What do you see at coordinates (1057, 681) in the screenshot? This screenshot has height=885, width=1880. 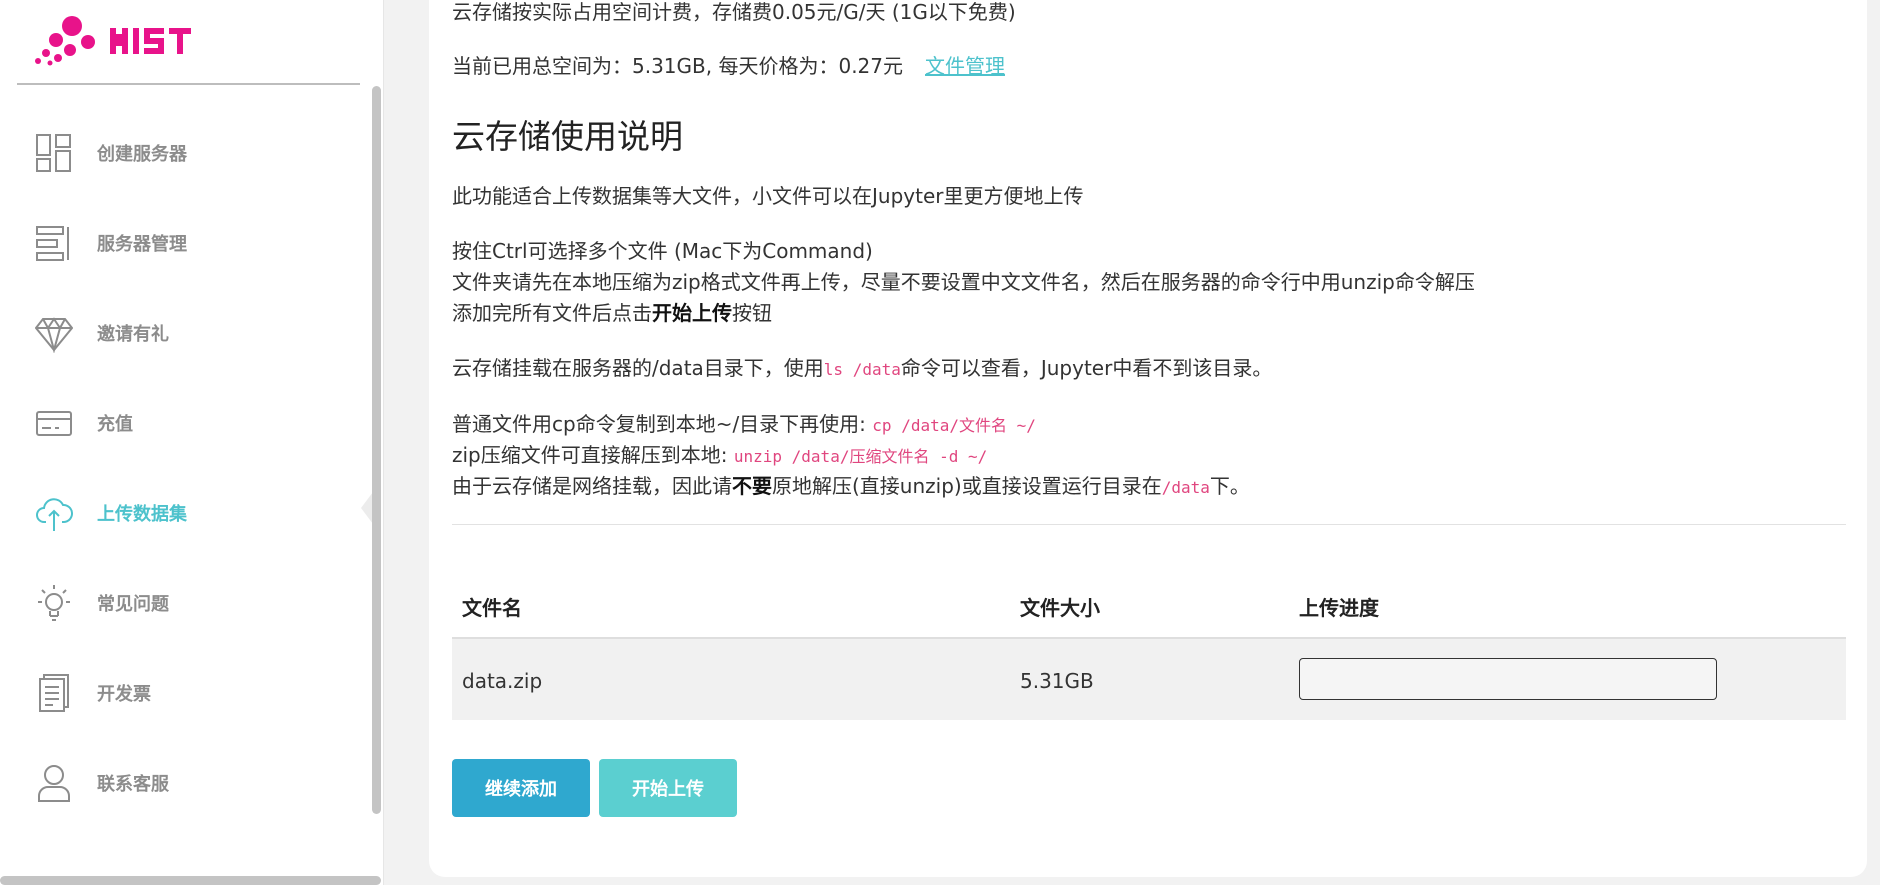 I see `file-size-cell: 5.31GB` at bounding box center [1057, 681].